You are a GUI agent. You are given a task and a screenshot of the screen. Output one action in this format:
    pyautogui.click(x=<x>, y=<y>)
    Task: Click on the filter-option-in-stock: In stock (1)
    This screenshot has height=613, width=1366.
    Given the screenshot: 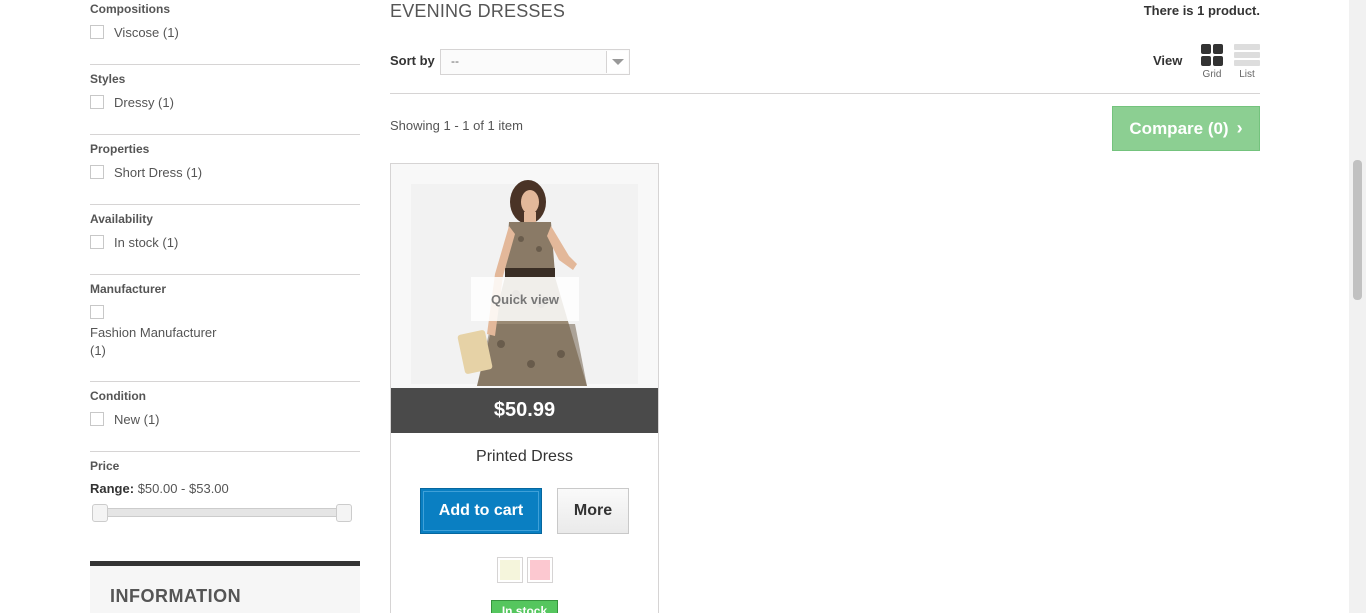 What is the action you would take?
    pyautogui.click(x=134, y=242)
    